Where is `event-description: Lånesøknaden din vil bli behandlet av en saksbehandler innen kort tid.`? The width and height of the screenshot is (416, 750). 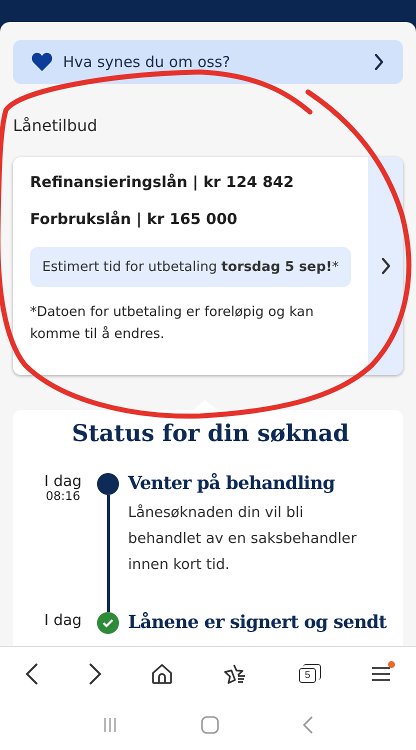
event-description: Lånesøknaden din vil bli behandlet av en saksbehandler innen kort tid. is located at coordinates (243, 539).